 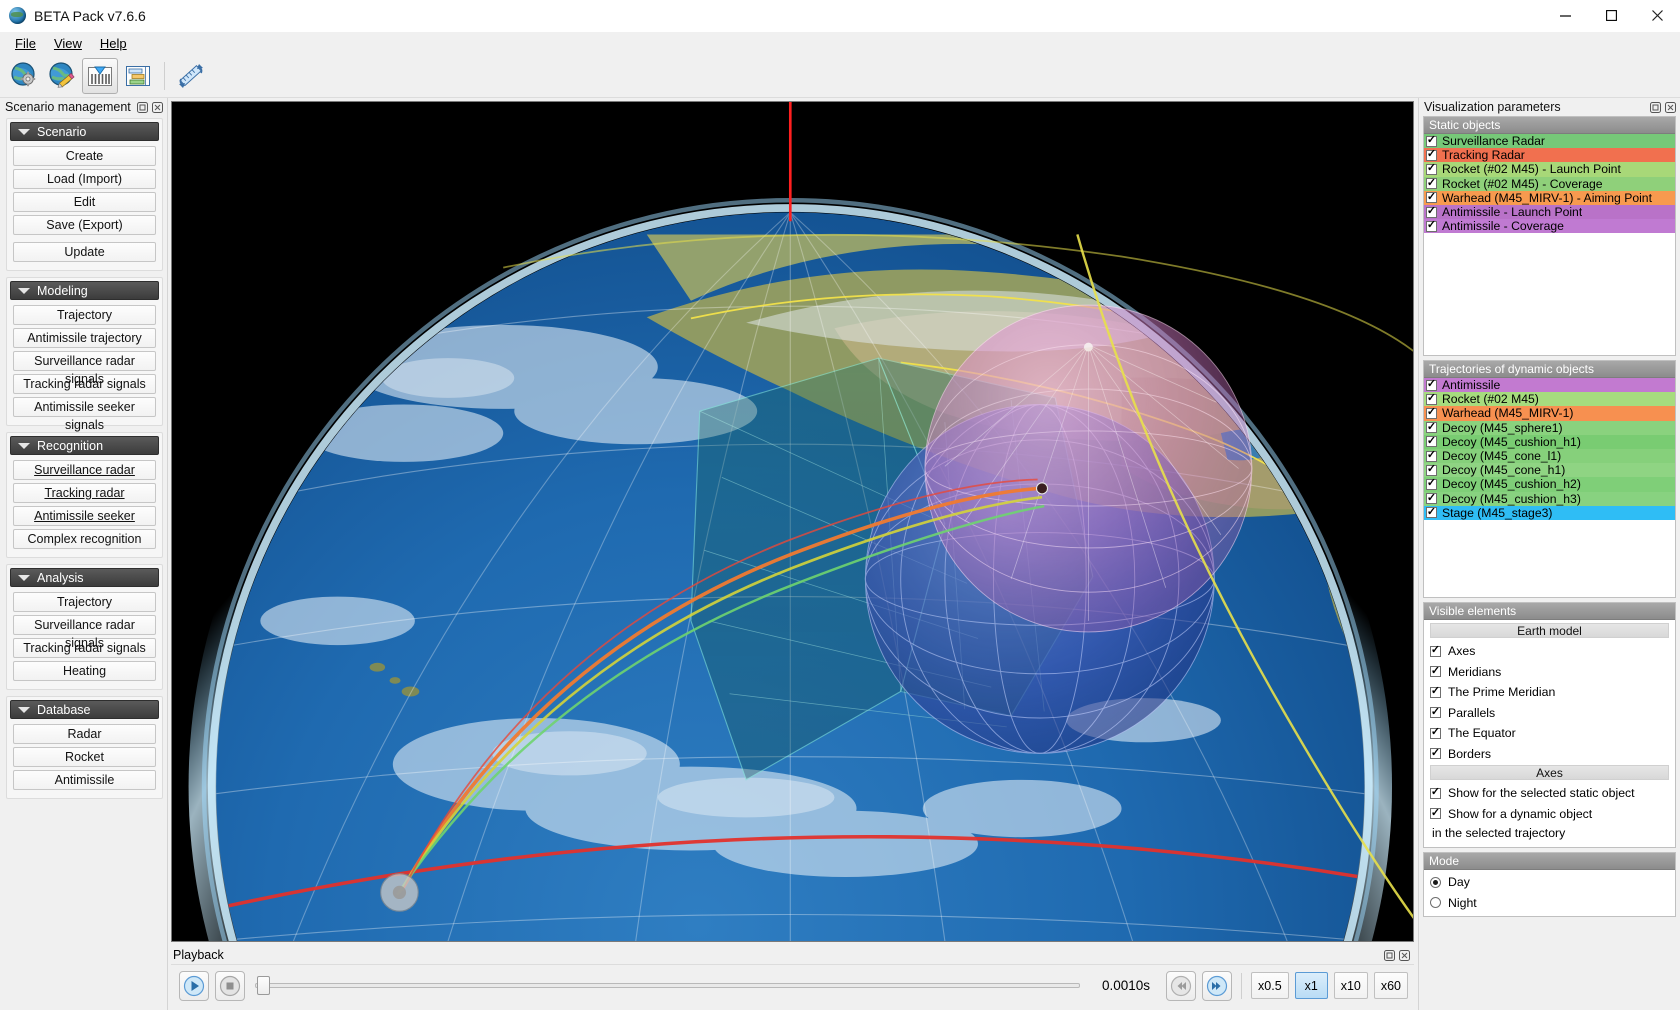 What do you see at coordinates (1611, 16) in the screenshot?
I see `maximize-button` at bounding box center [1611, 16].